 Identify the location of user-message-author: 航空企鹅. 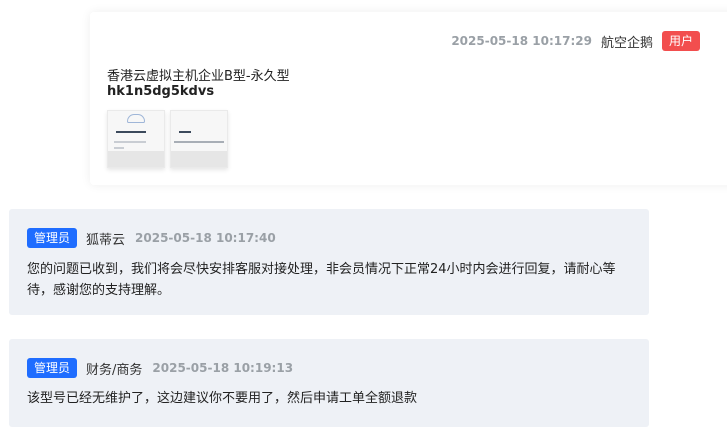
(626, 43).